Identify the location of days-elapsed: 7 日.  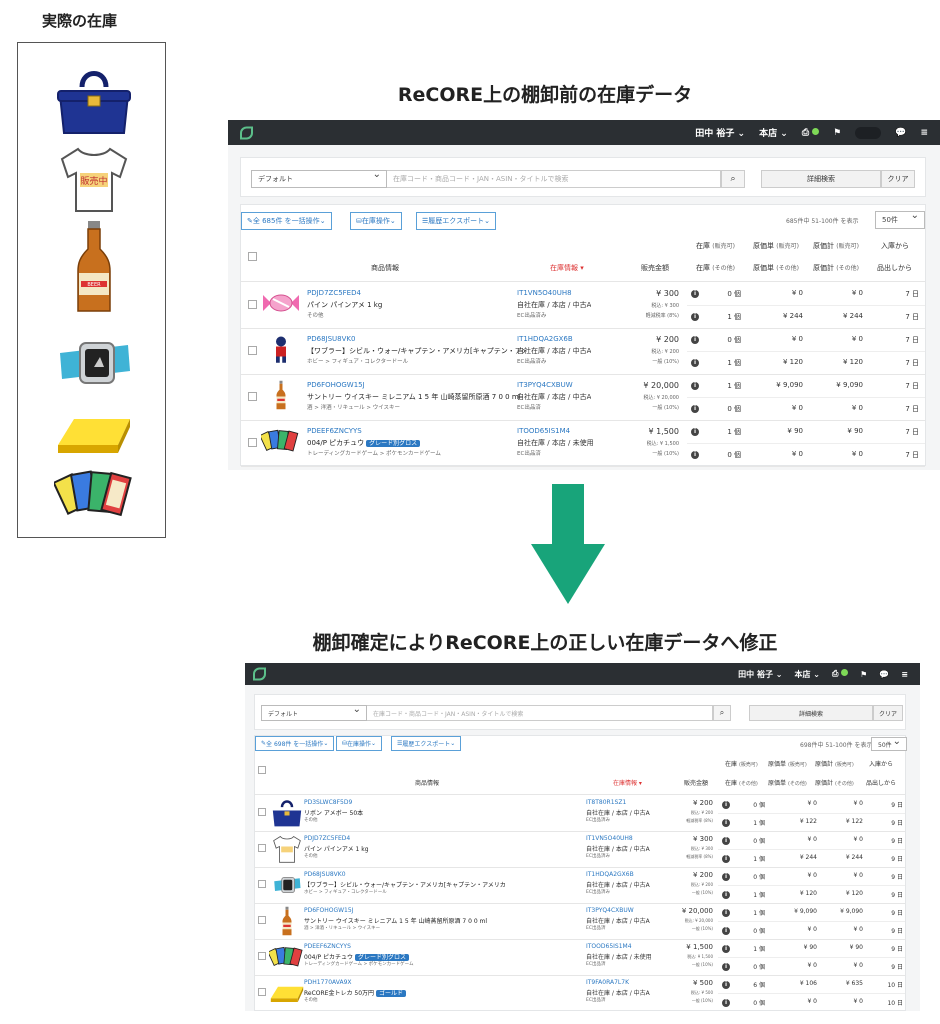
(912, 294).